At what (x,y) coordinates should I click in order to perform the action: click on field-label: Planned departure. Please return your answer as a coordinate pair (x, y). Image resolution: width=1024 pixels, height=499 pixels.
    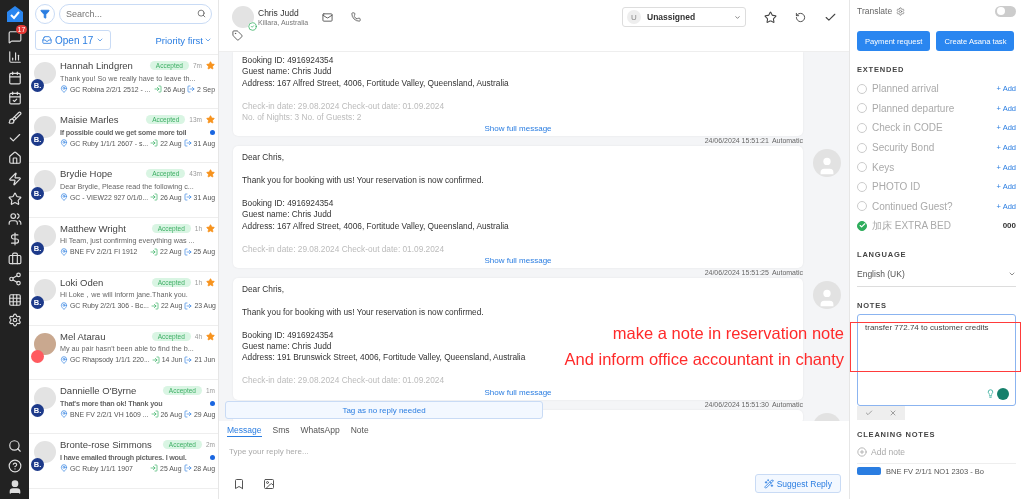
    Looking at the image, I should click on (913, 108).